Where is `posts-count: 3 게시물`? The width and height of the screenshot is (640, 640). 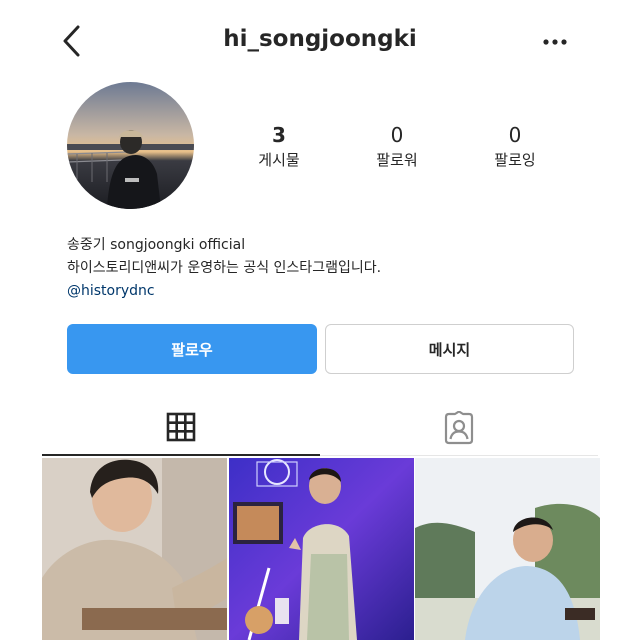
posts-count: 3 게시물 is located at coordinates (279, 146).